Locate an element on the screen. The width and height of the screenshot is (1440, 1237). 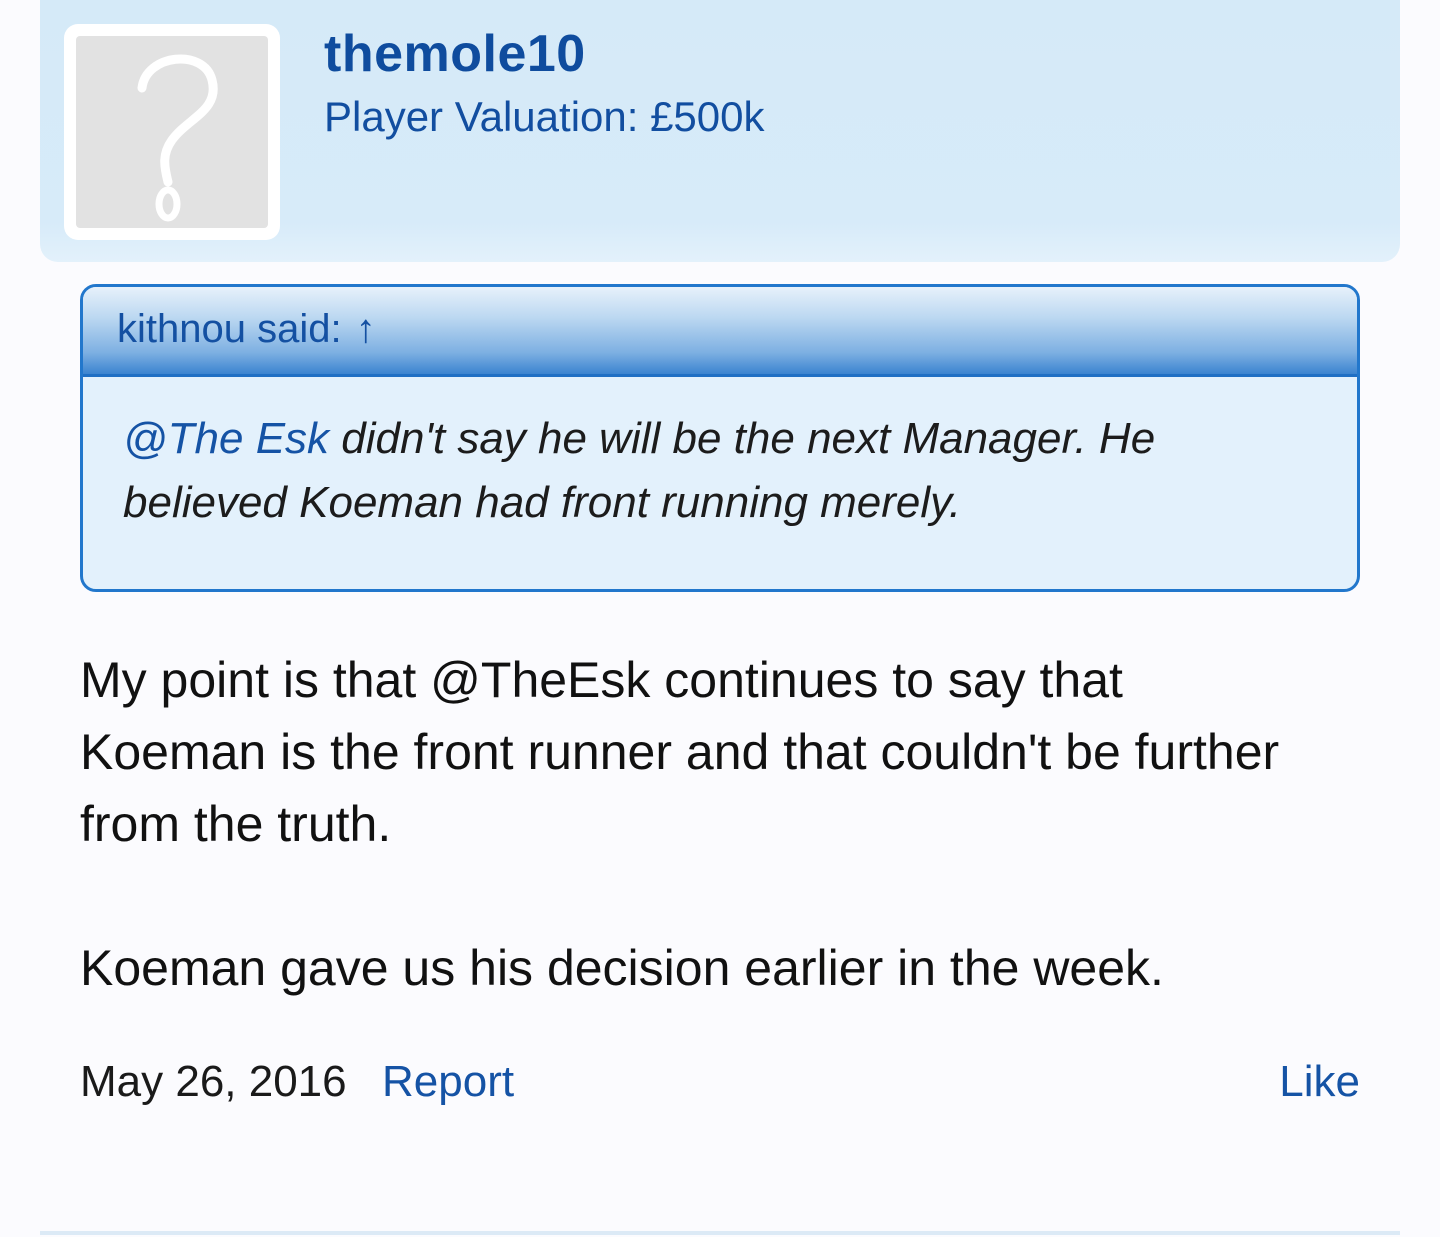
username-link: themole10 is located at coordinates (455, 54).